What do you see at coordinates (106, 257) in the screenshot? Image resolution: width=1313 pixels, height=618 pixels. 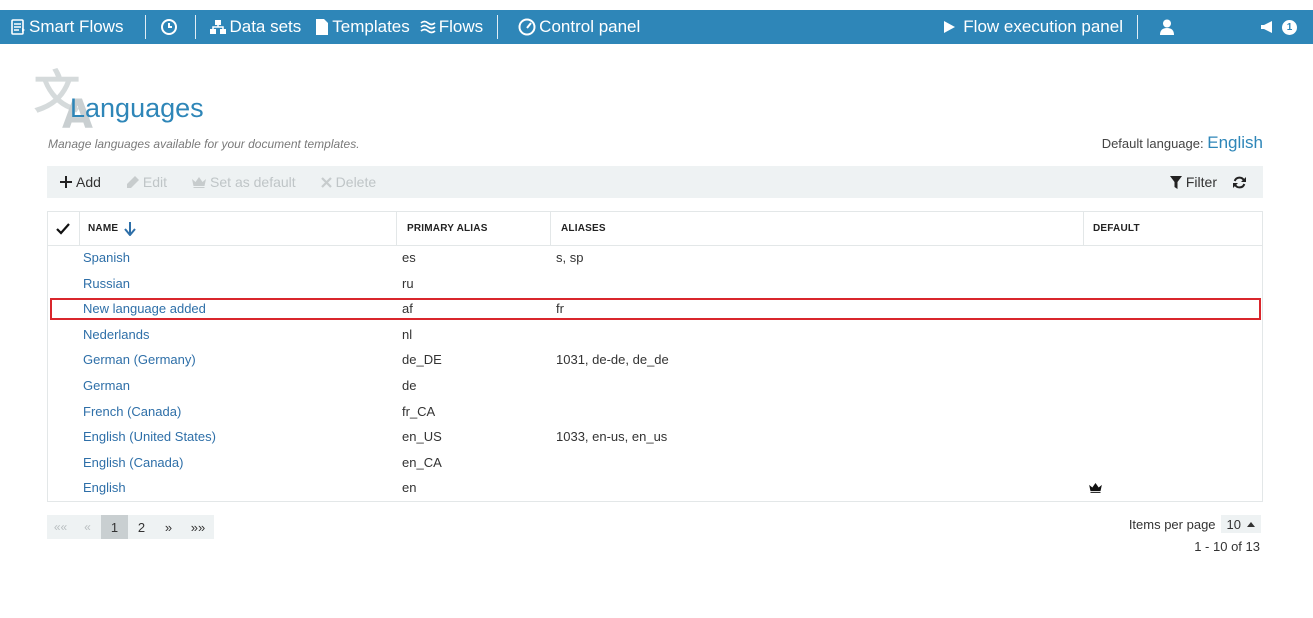 I see `language-name-link: Spanish` at bounding box center [106, 257].